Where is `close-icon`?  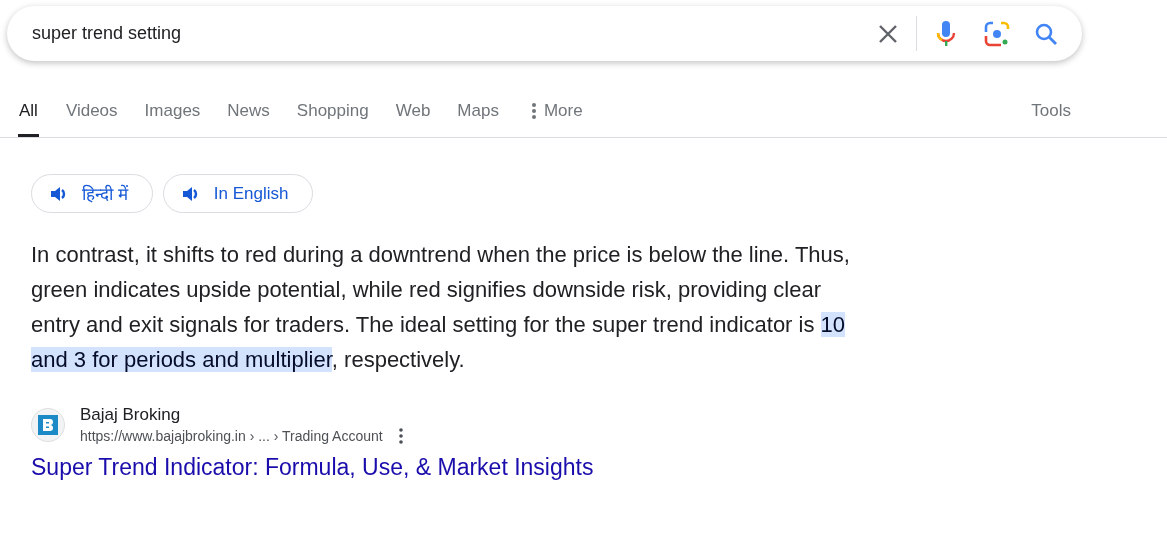 close-icon is located at coordinates (888, 33).